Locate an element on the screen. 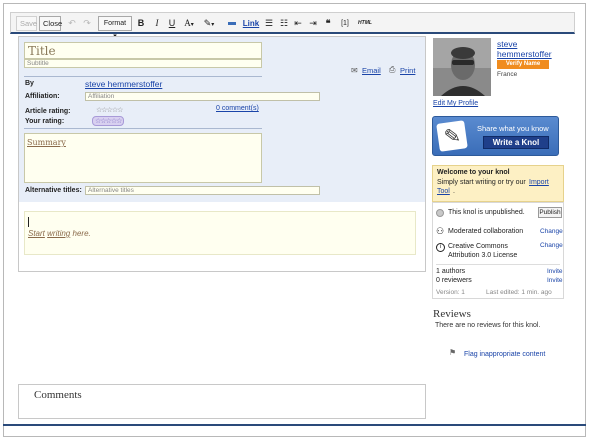  welcome-period: . is located at coordinates (454, 191).